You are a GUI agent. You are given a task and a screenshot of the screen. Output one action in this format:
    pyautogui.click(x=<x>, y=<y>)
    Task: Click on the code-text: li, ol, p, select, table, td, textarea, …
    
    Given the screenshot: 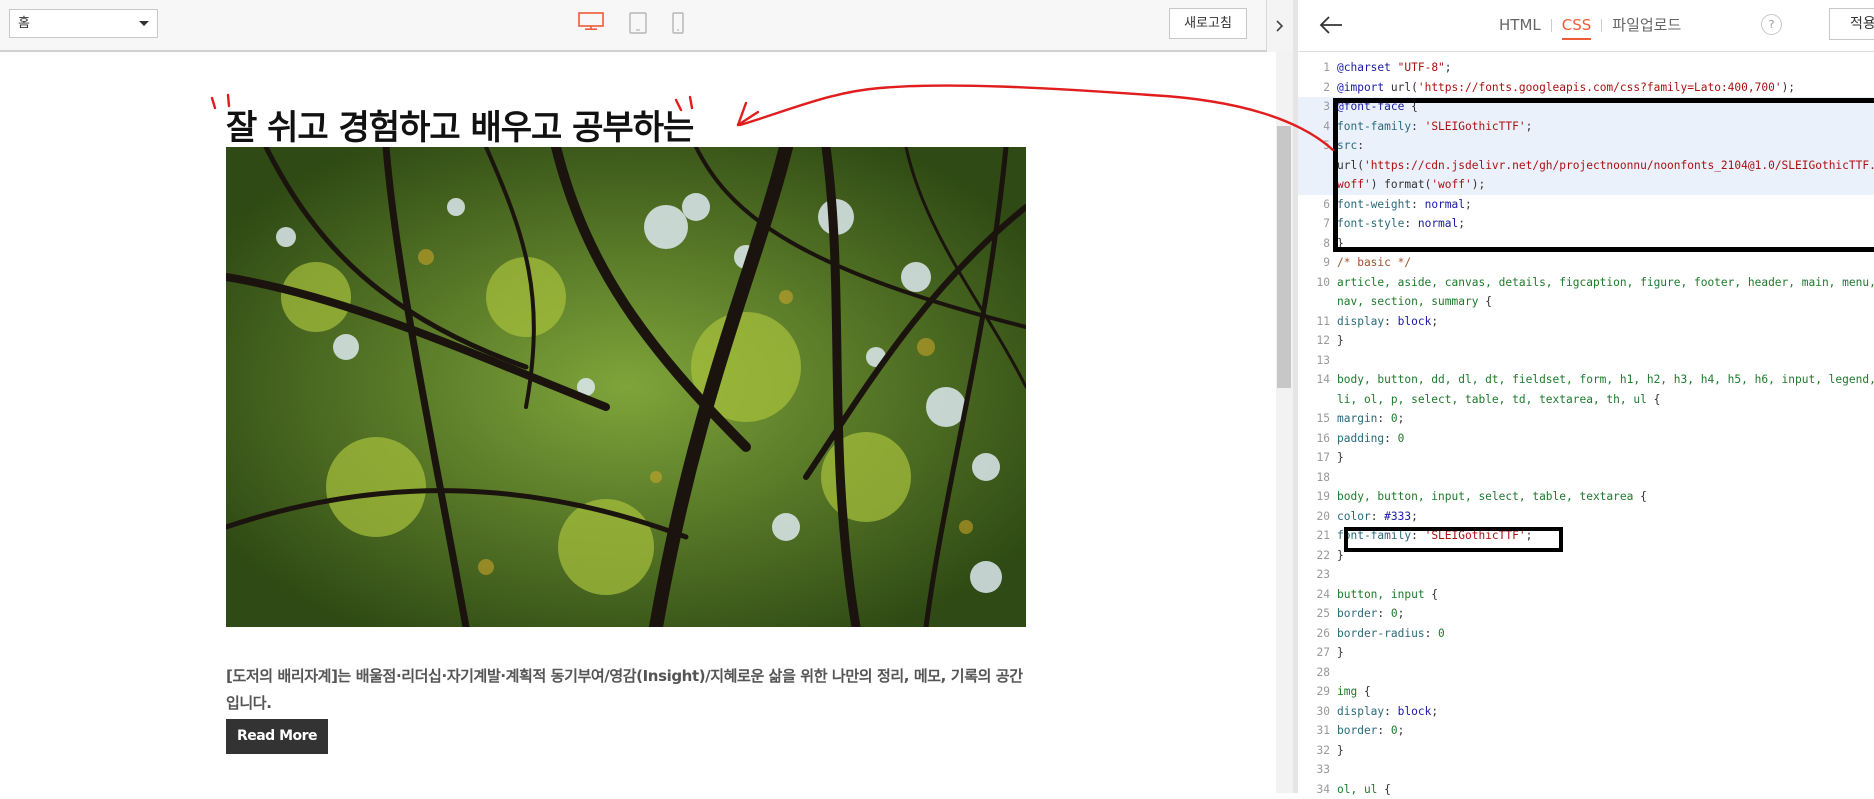 What is the action you would take?
    pyautogui.click(x=1498, y=400)
    